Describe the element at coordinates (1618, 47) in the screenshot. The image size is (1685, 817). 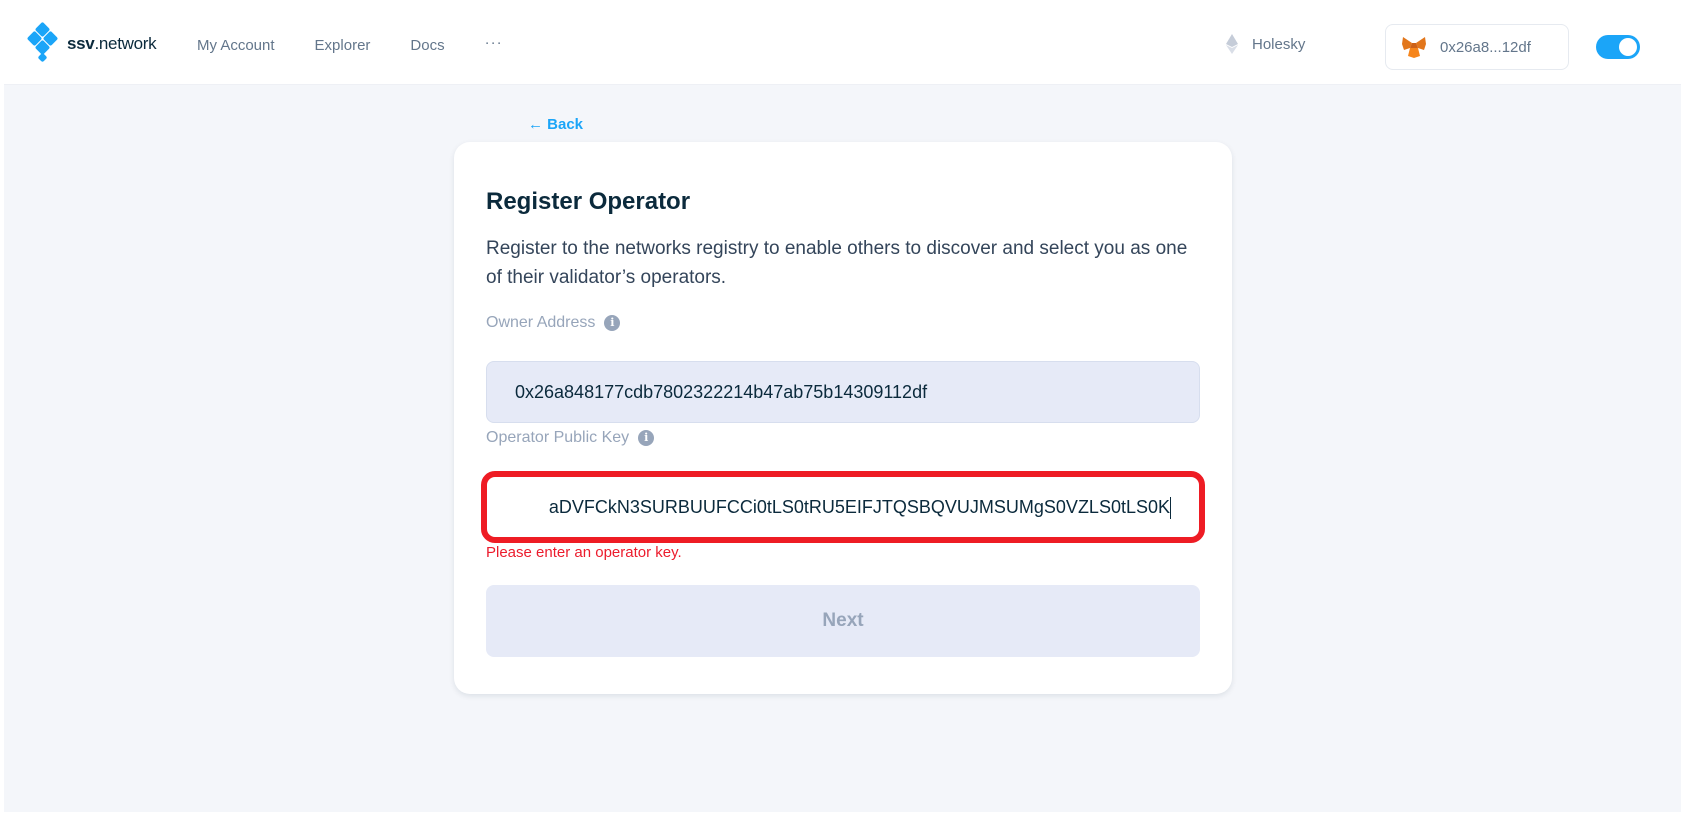
I see `theme-toggle` at that location.